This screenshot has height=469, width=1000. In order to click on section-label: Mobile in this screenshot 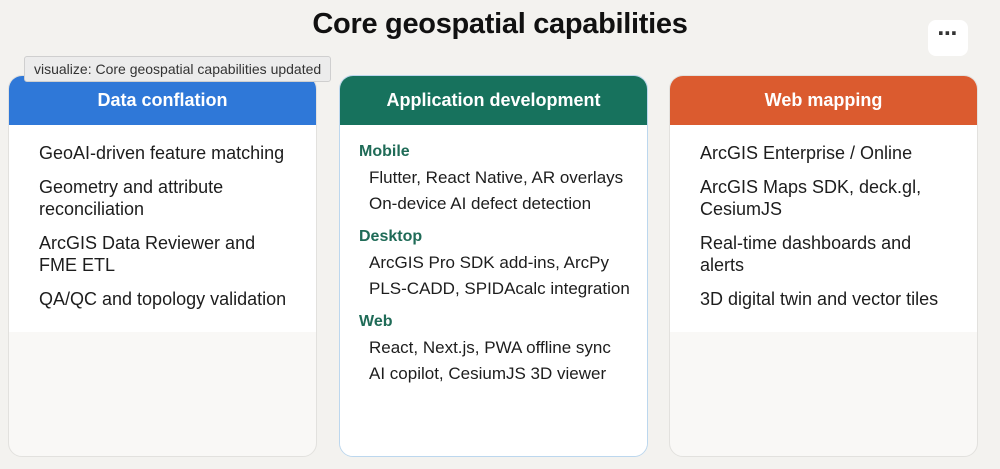, I will do `click(384, 151)`.